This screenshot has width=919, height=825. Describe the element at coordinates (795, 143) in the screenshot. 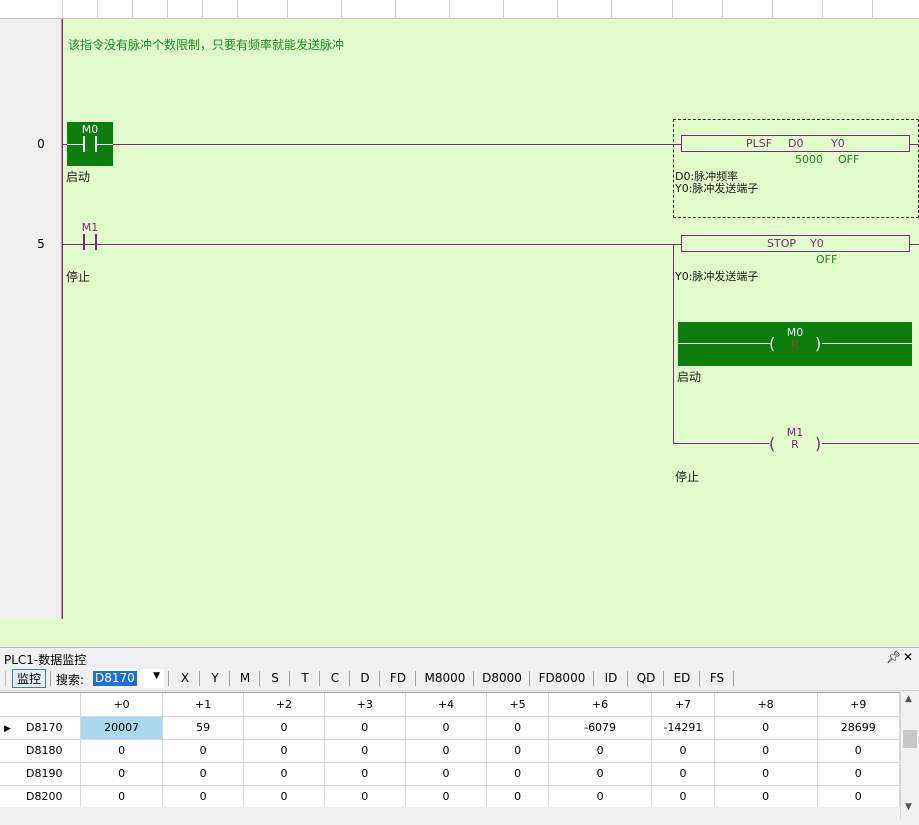

I see `instruction-plsf: PLSF D0 Y0` at that location.